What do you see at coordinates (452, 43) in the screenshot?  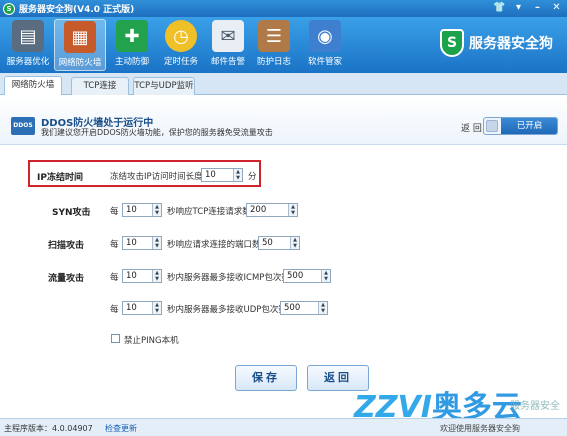 I see `brand-shield-icon: S` at bounding box center [452, 43].